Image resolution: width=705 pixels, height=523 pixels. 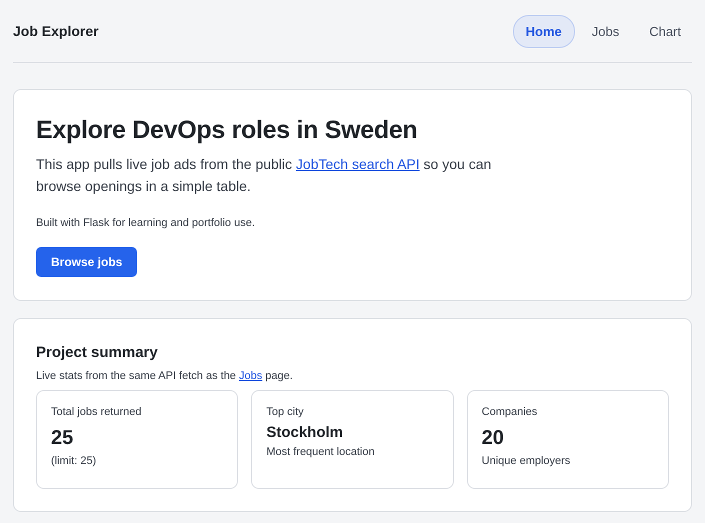 I want to click on stat-caption: Unique employers, so click(x=526, y=461).